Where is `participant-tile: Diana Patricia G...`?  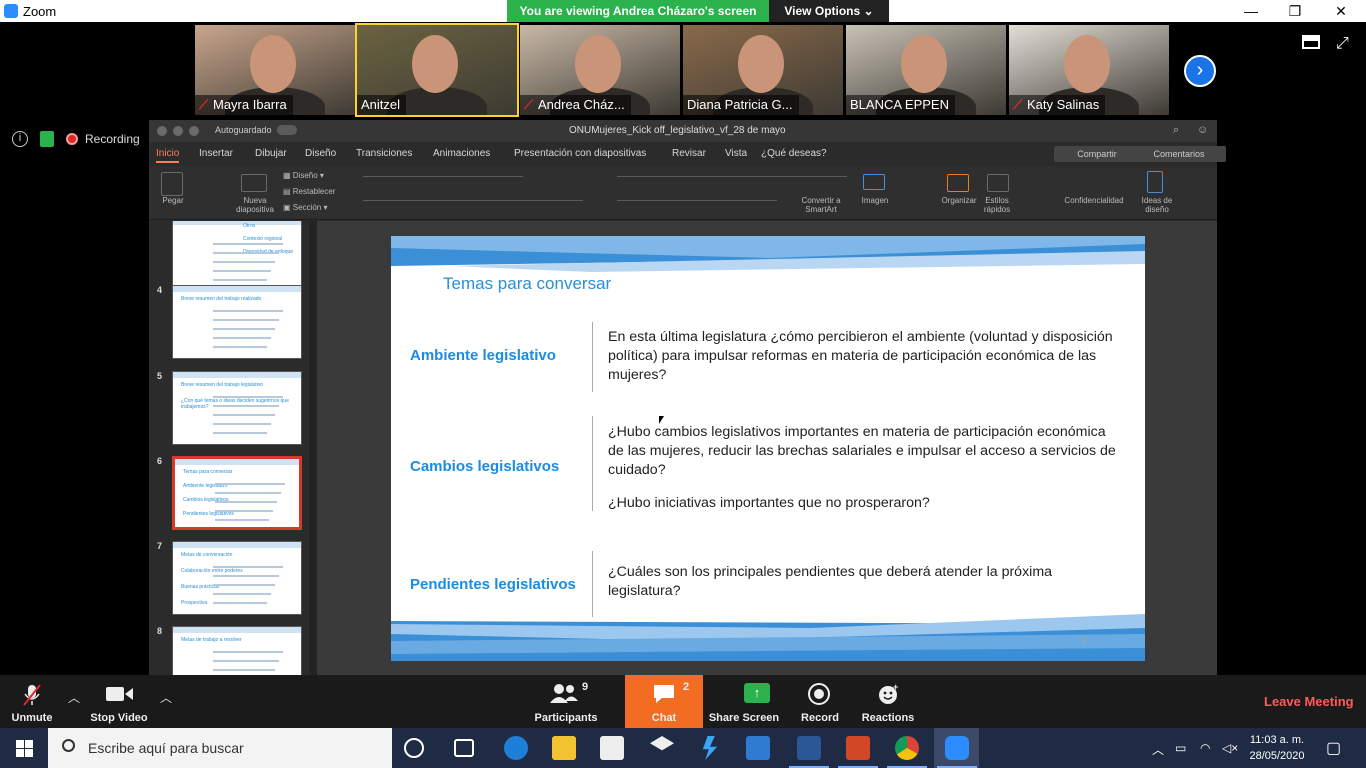
participant-tile: Diana Patricia G... is located at coordinates (763, 70).